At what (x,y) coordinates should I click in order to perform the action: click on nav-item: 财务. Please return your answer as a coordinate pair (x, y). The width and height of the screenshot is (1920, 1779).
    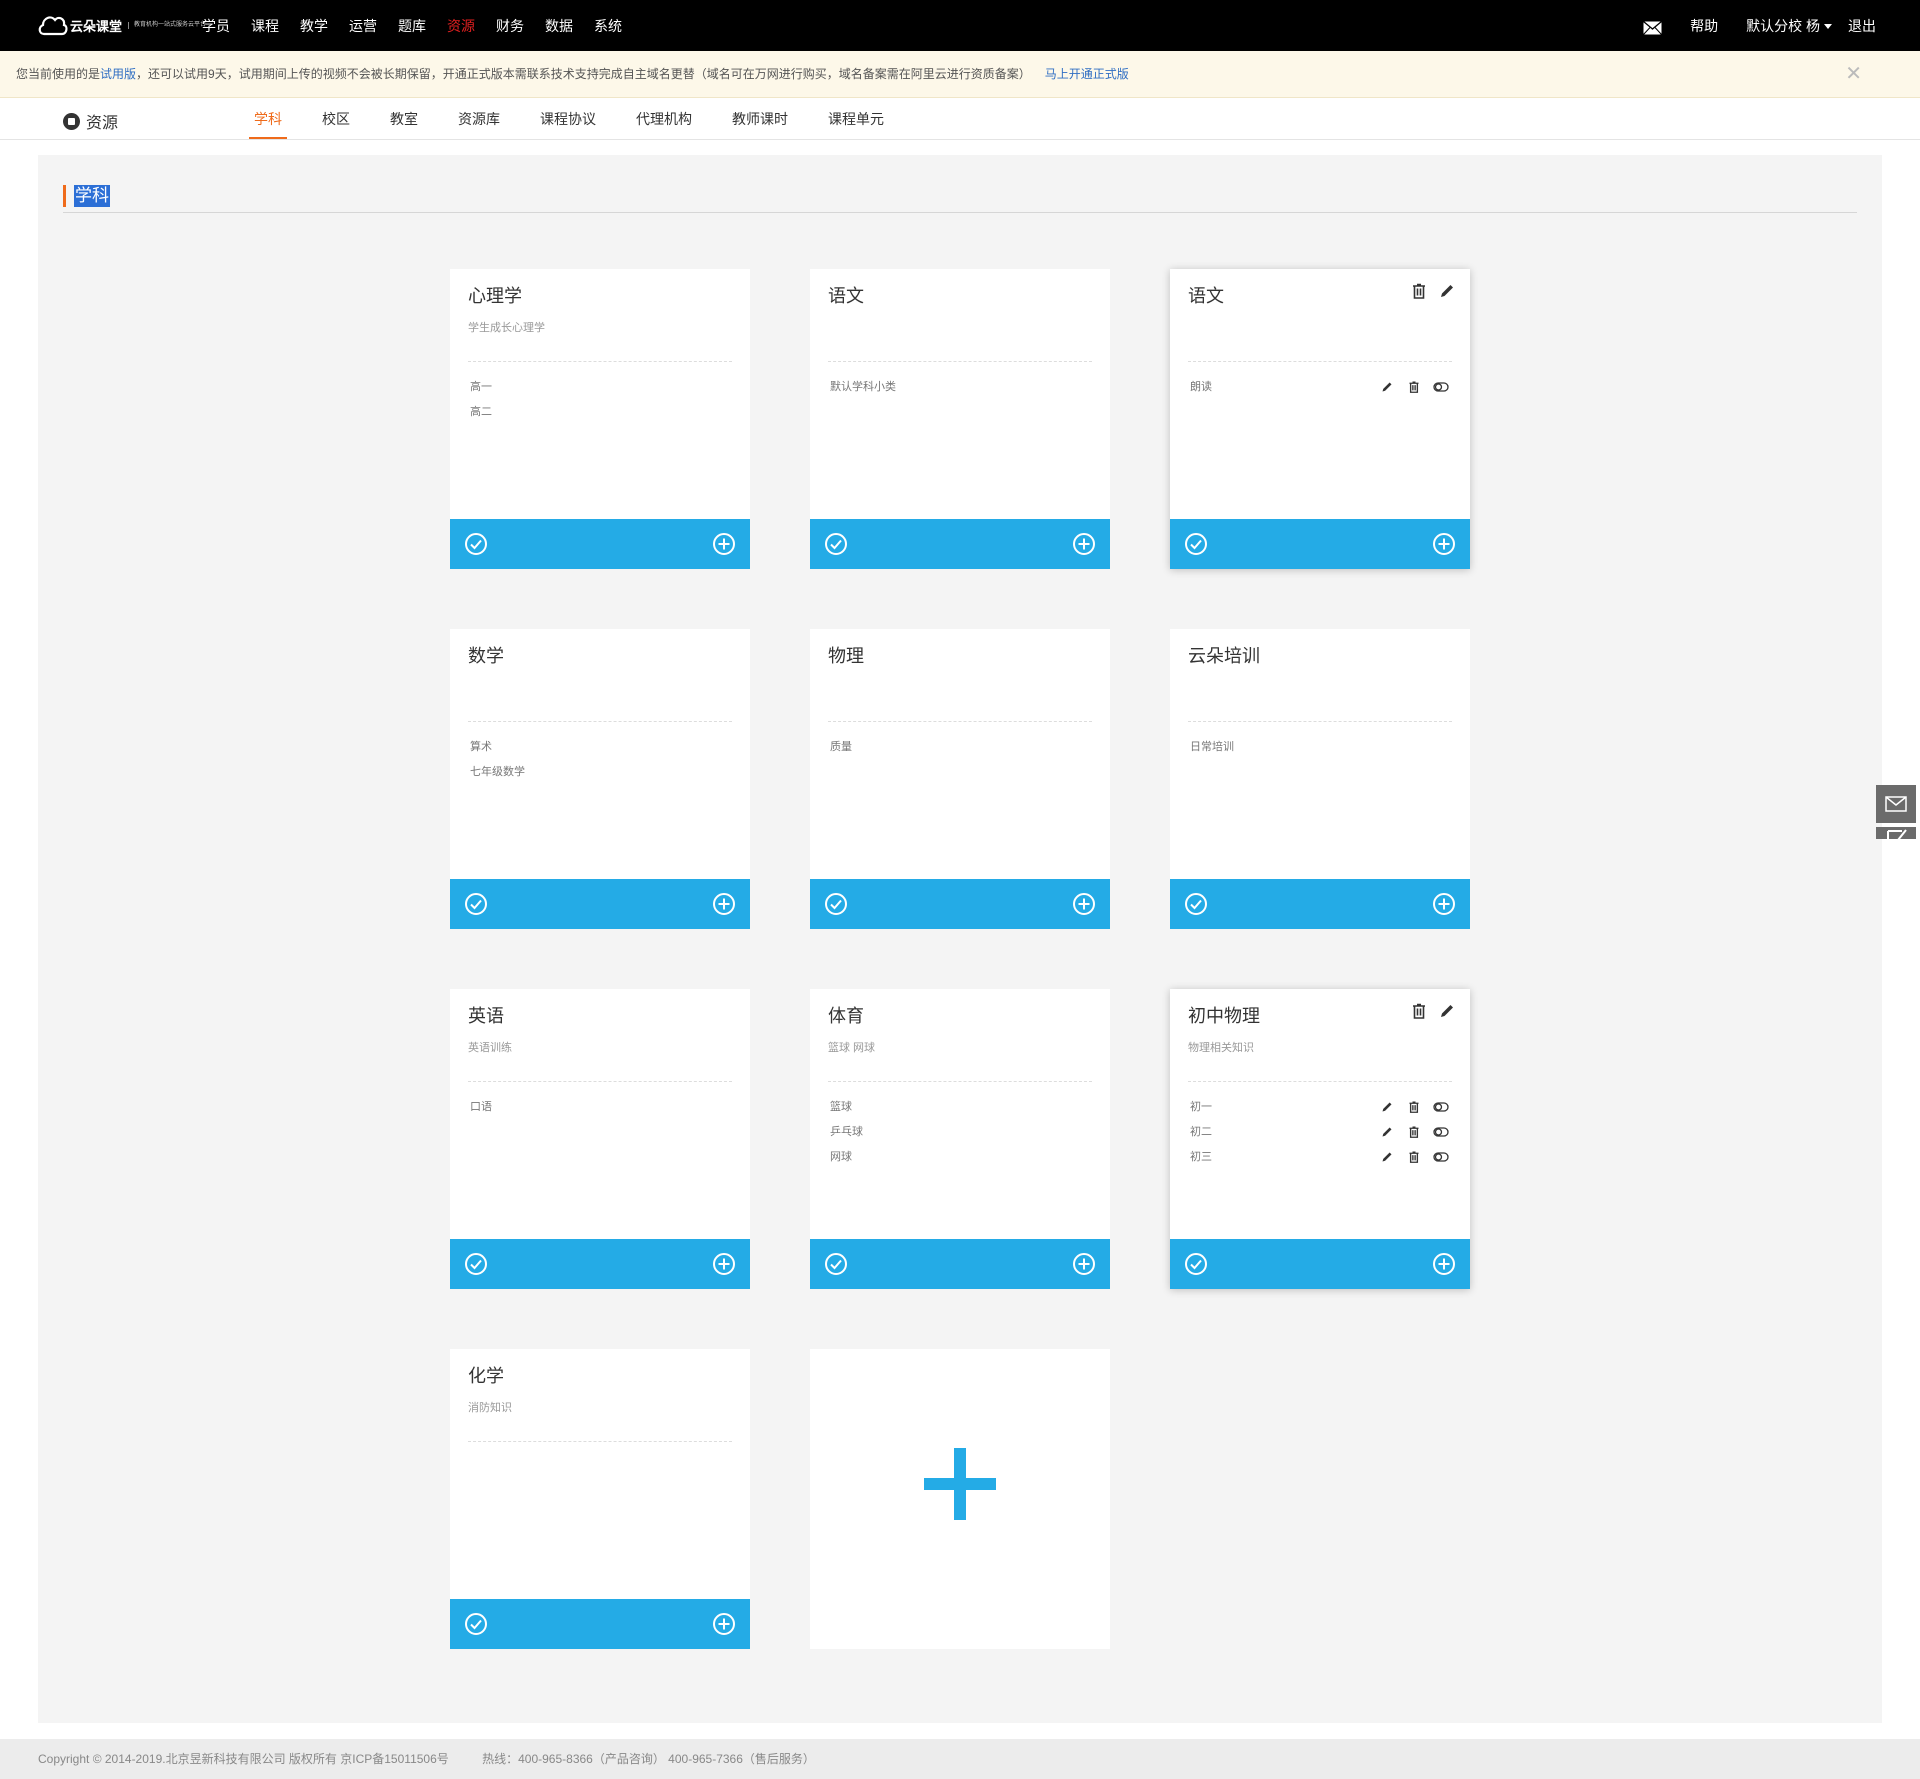
    Looking at the image, I should click on (510, 26).